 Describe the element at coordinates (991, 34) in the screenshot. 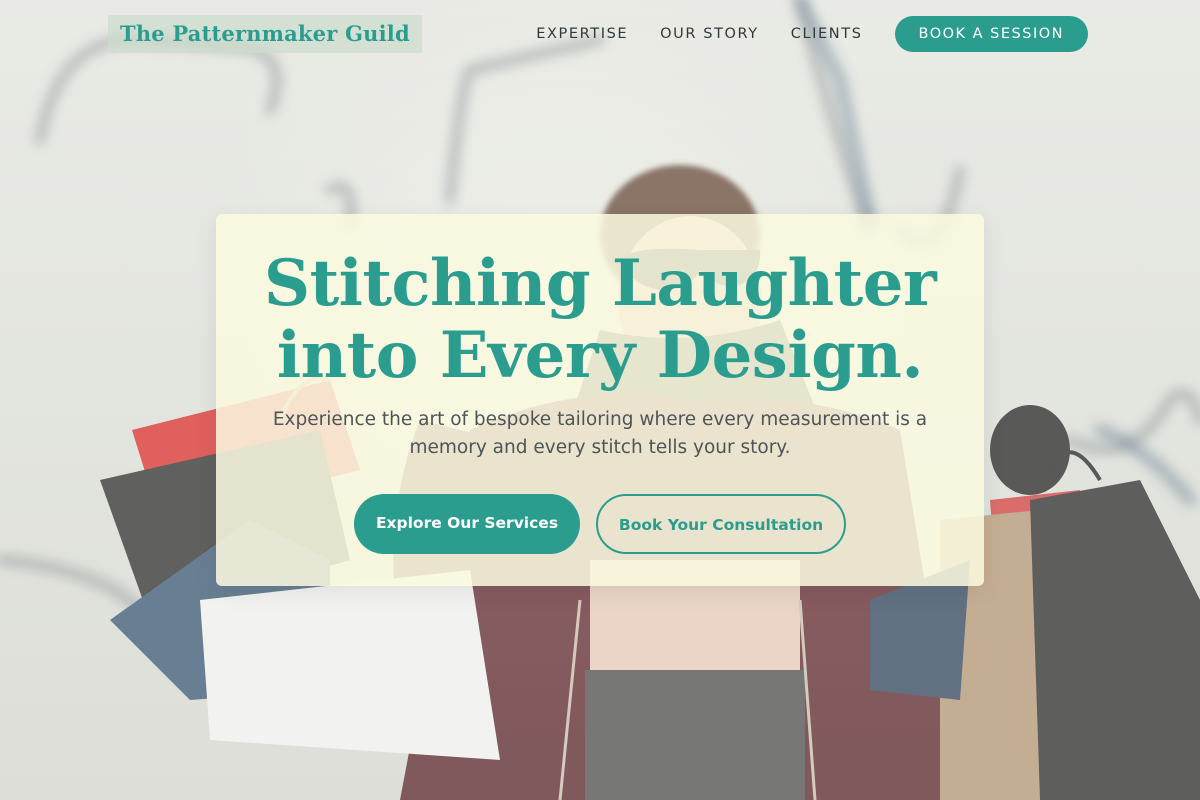

I see `book-session-button: BOOK A SESSION` at that location.